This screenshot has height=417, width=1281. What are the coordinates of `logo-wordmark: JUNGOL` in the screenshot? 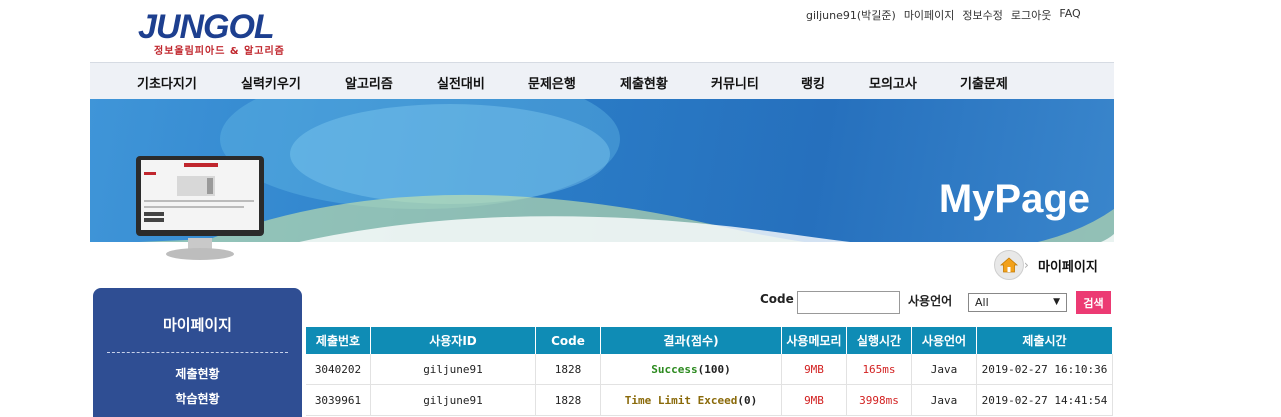 It's located at (206, 27).